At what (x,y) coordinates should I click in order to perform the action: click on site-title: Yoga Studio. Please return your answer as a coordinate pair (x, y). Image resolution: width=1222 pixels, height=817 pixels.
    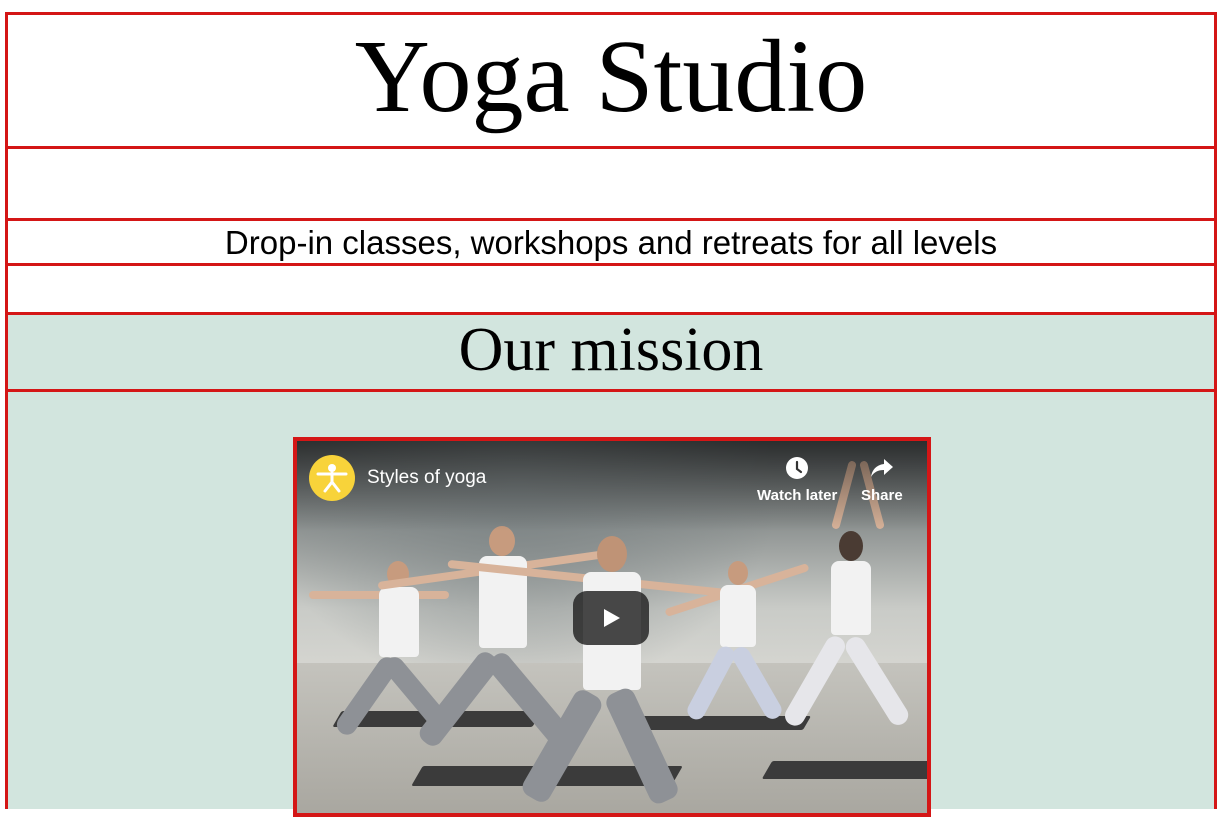
    Looking at the image, I should click on (611, 76).